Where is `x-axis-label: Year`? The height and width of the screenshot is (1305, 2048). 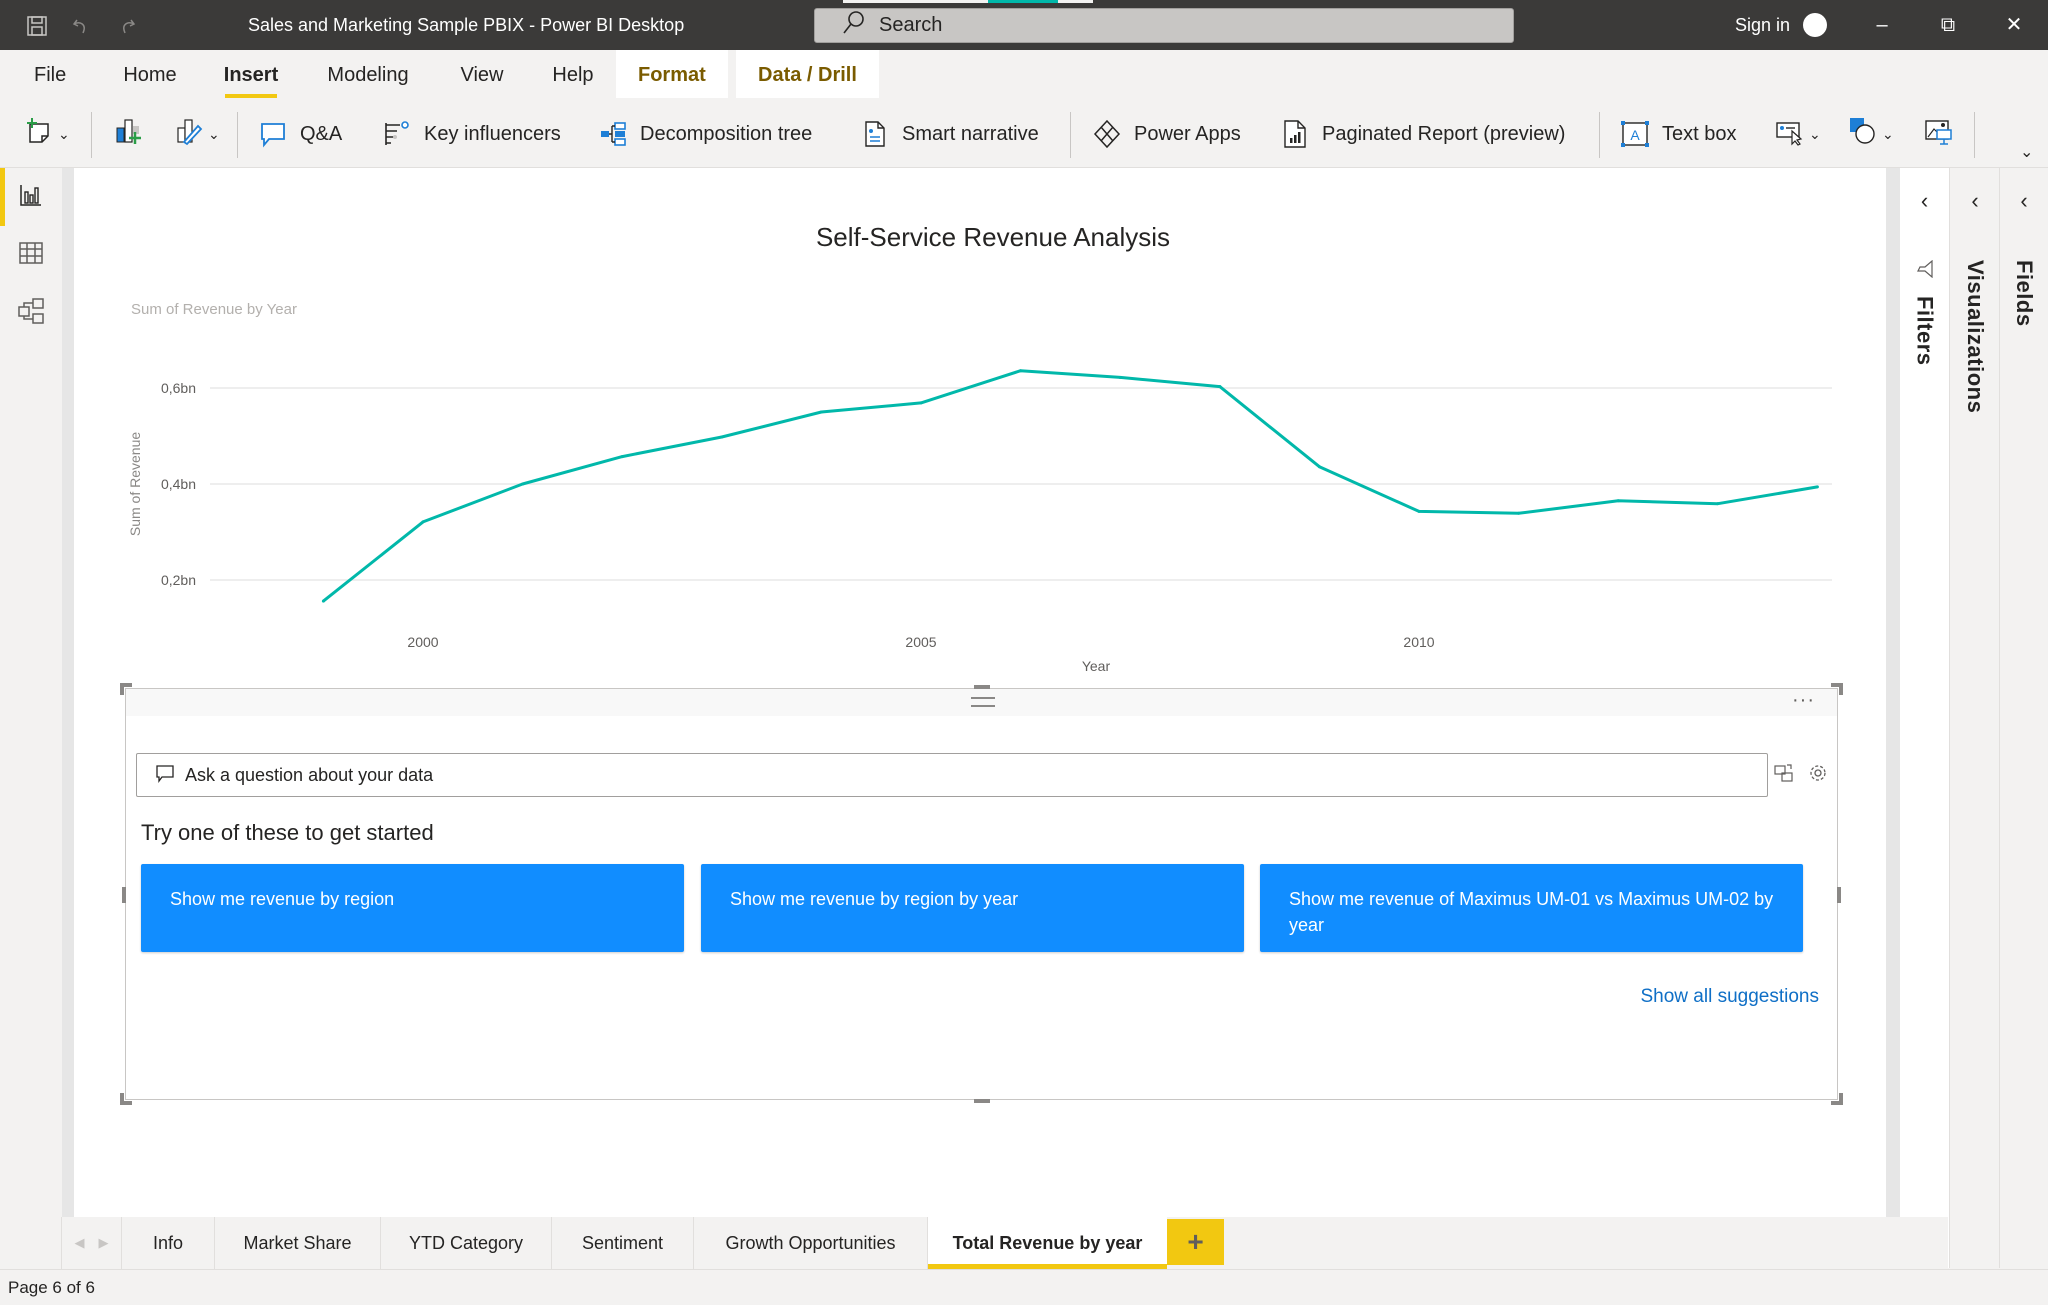
x-axis-label: Year is located at coordinates (1096, 666).